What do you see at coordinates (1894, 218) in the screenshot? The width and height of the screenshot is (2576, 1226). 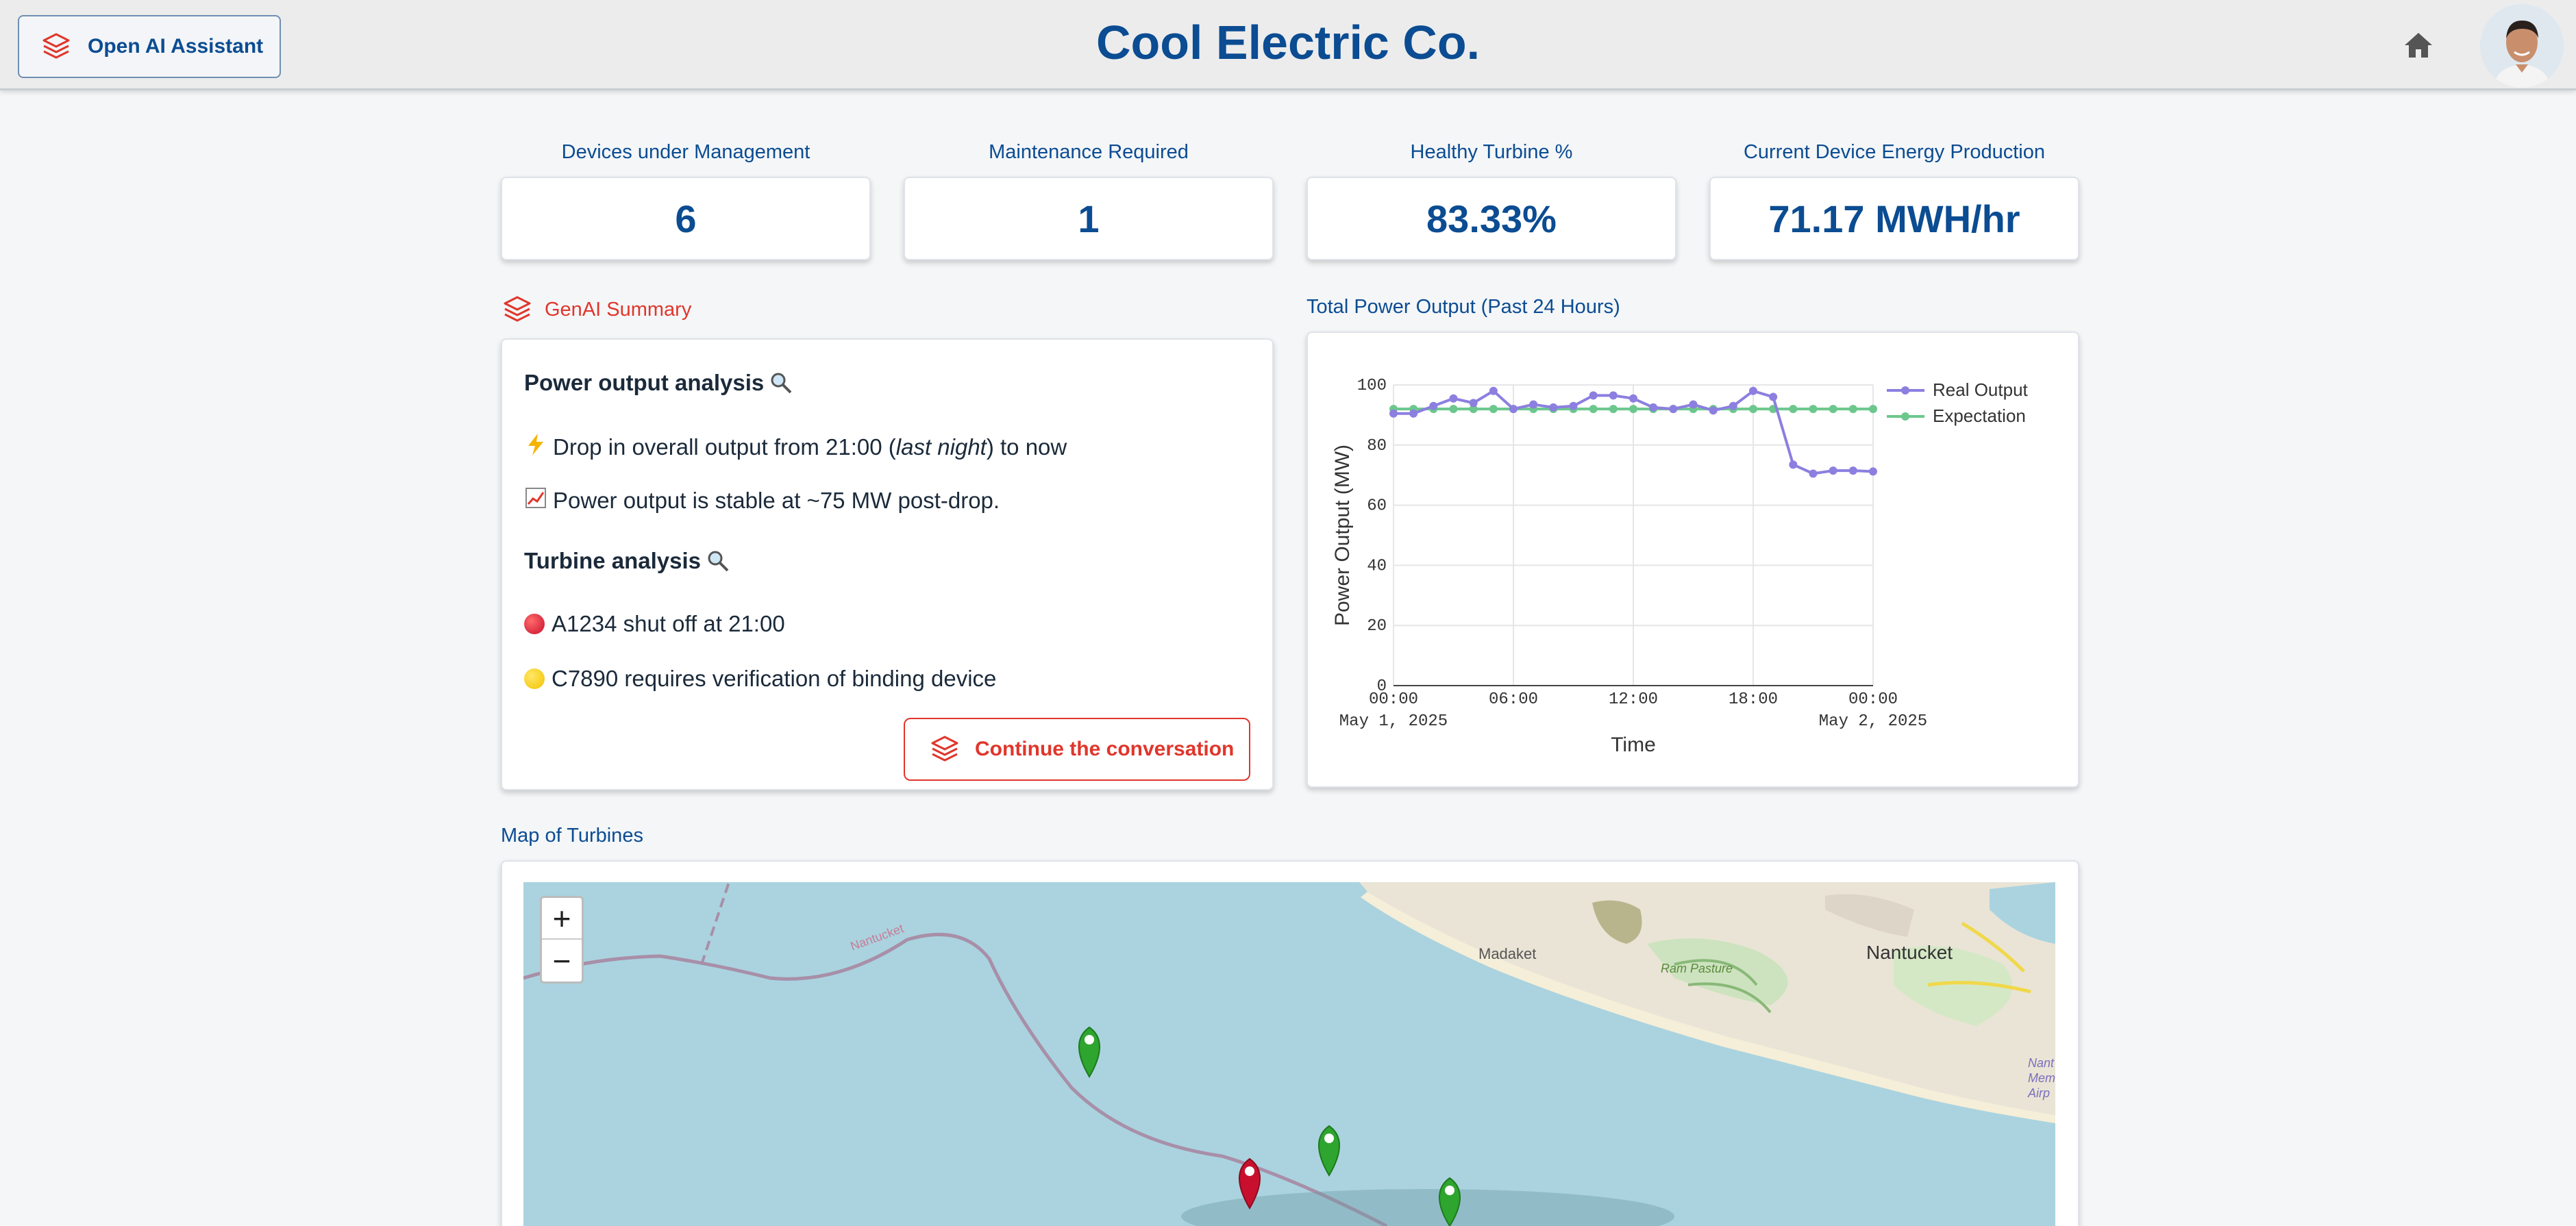 I see `kpi-energy-value: 71.17 MWH/hr` at bounding box center [1894, 218].